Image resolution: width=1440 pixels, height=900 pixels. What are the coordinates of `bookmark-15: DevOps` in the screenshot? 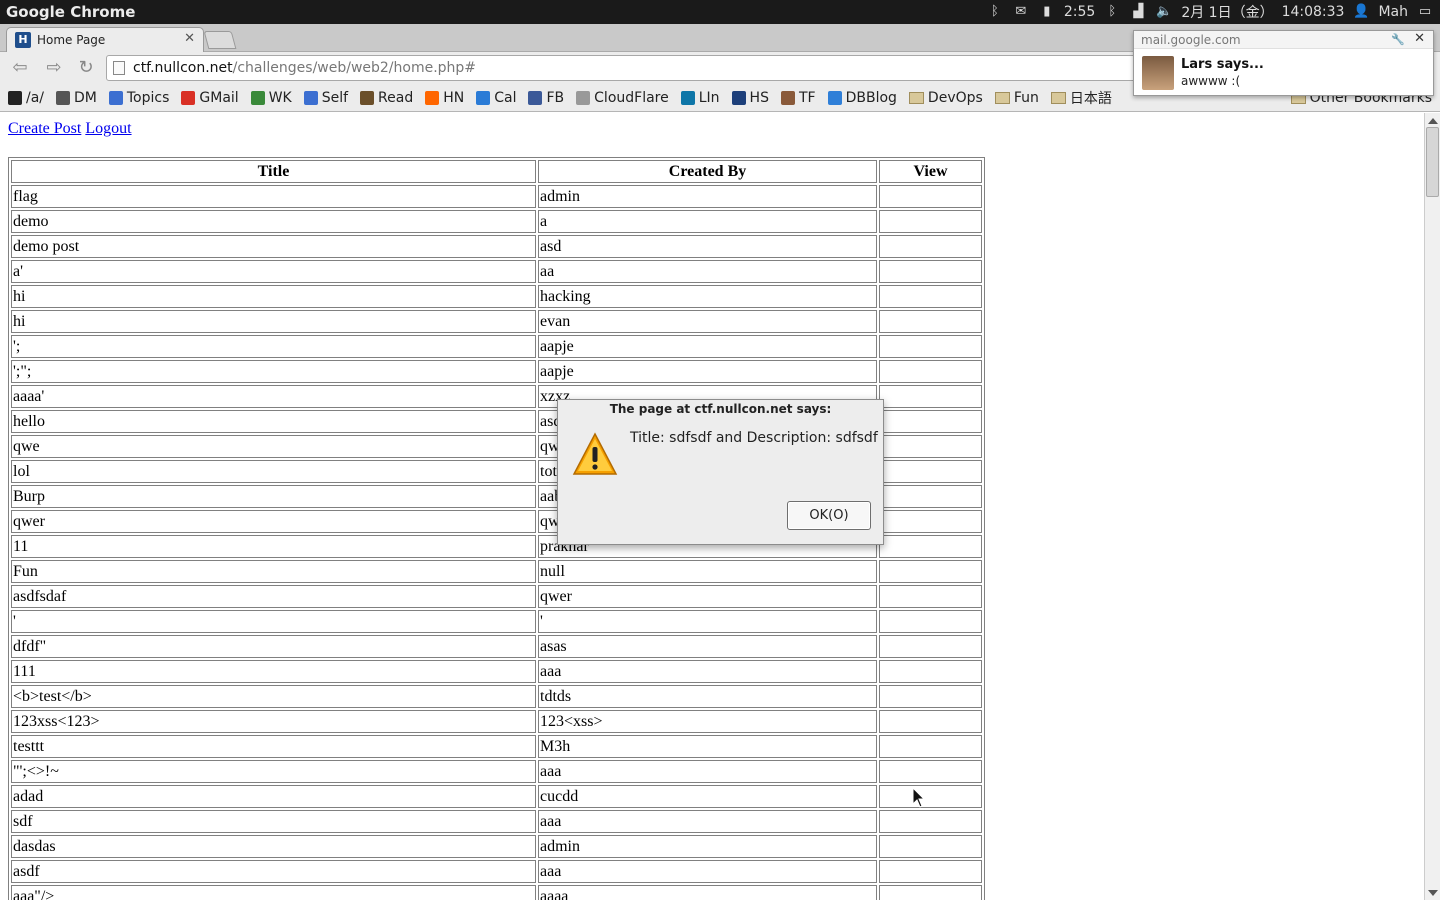 It's located at (945, 98).